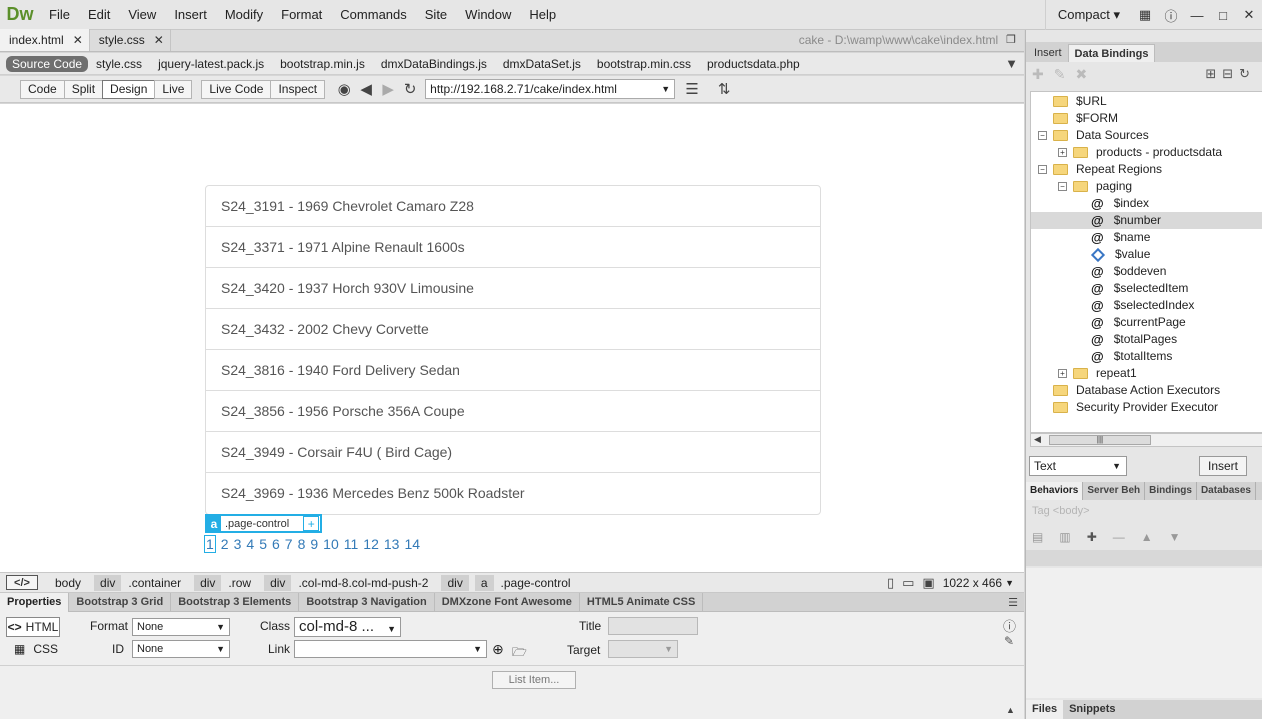  Describe the element at coordinates (99, 15) in the screenshot. I see `menu-edit: Edit` at that location.